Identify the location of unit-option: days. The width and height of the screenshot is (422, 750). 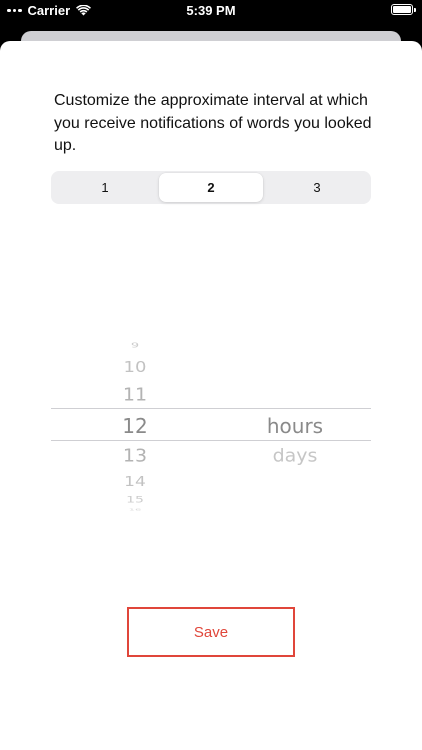
(295, 456).